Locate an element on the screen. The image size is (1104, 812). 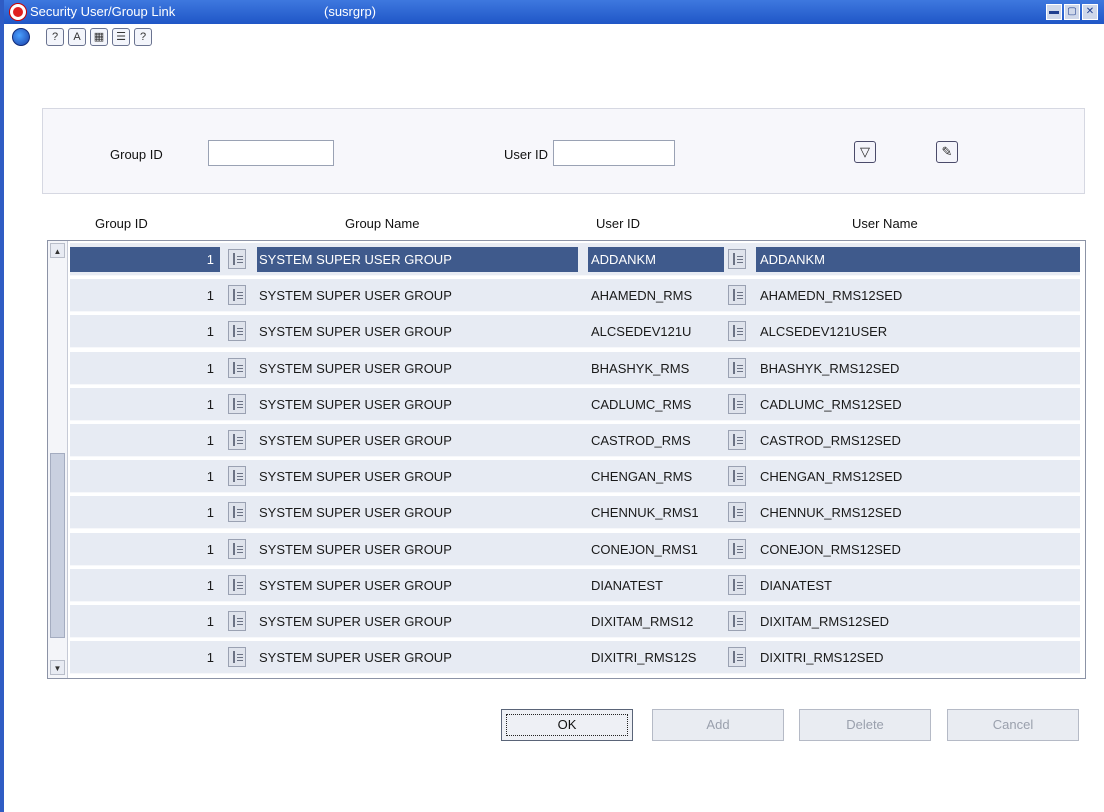
scroll-thumb is located at coordinates (57, 545).